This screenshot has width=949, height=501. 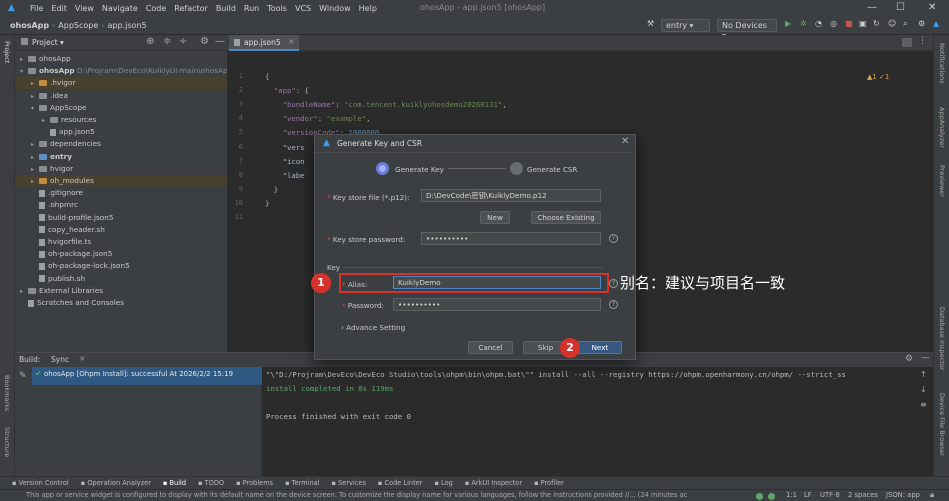 I want to click on locate-icon: ⊕, so click(x=150, y=41).